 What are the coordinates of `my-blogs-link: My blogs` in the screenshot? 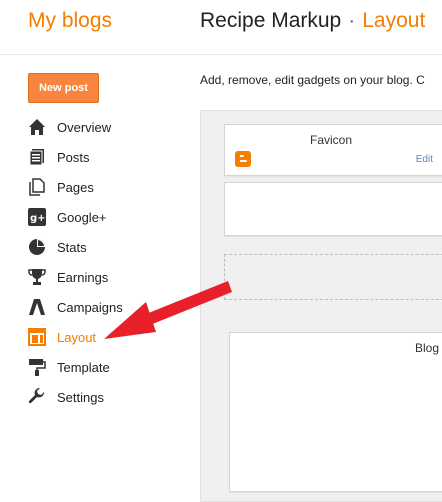 It's located at (70, 21).